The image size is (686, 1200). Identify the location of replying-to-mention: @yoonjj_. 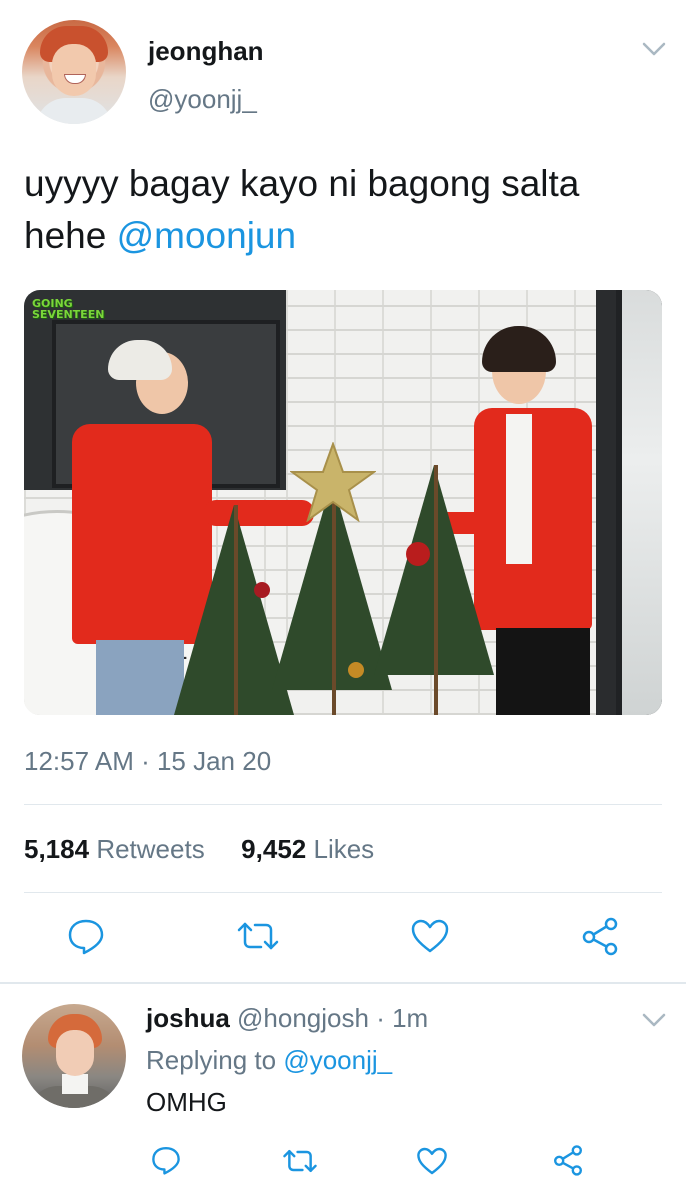
(337, 1060).